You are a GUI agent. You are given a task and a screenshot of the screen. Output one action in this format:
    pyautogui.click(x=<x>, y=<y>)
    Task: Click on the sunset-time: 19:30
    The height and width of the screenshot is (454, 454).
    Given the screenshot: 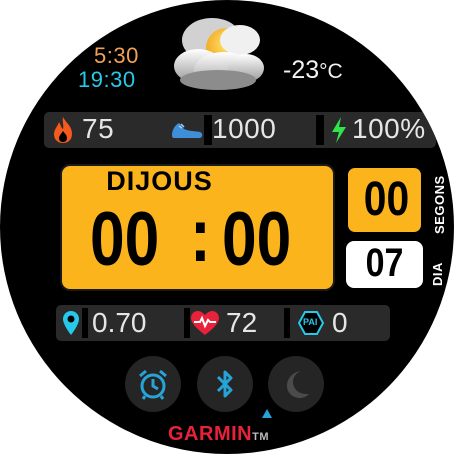 What is the action you would take?
    pyautogui.click(x=107, y=79)
    